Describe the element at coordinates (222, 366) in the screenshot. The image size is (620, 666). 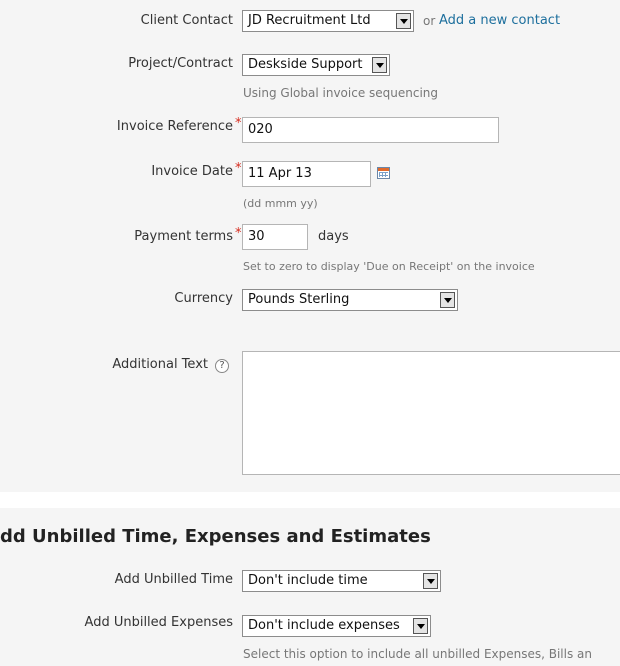
I see `help-icon: ?` at that location.